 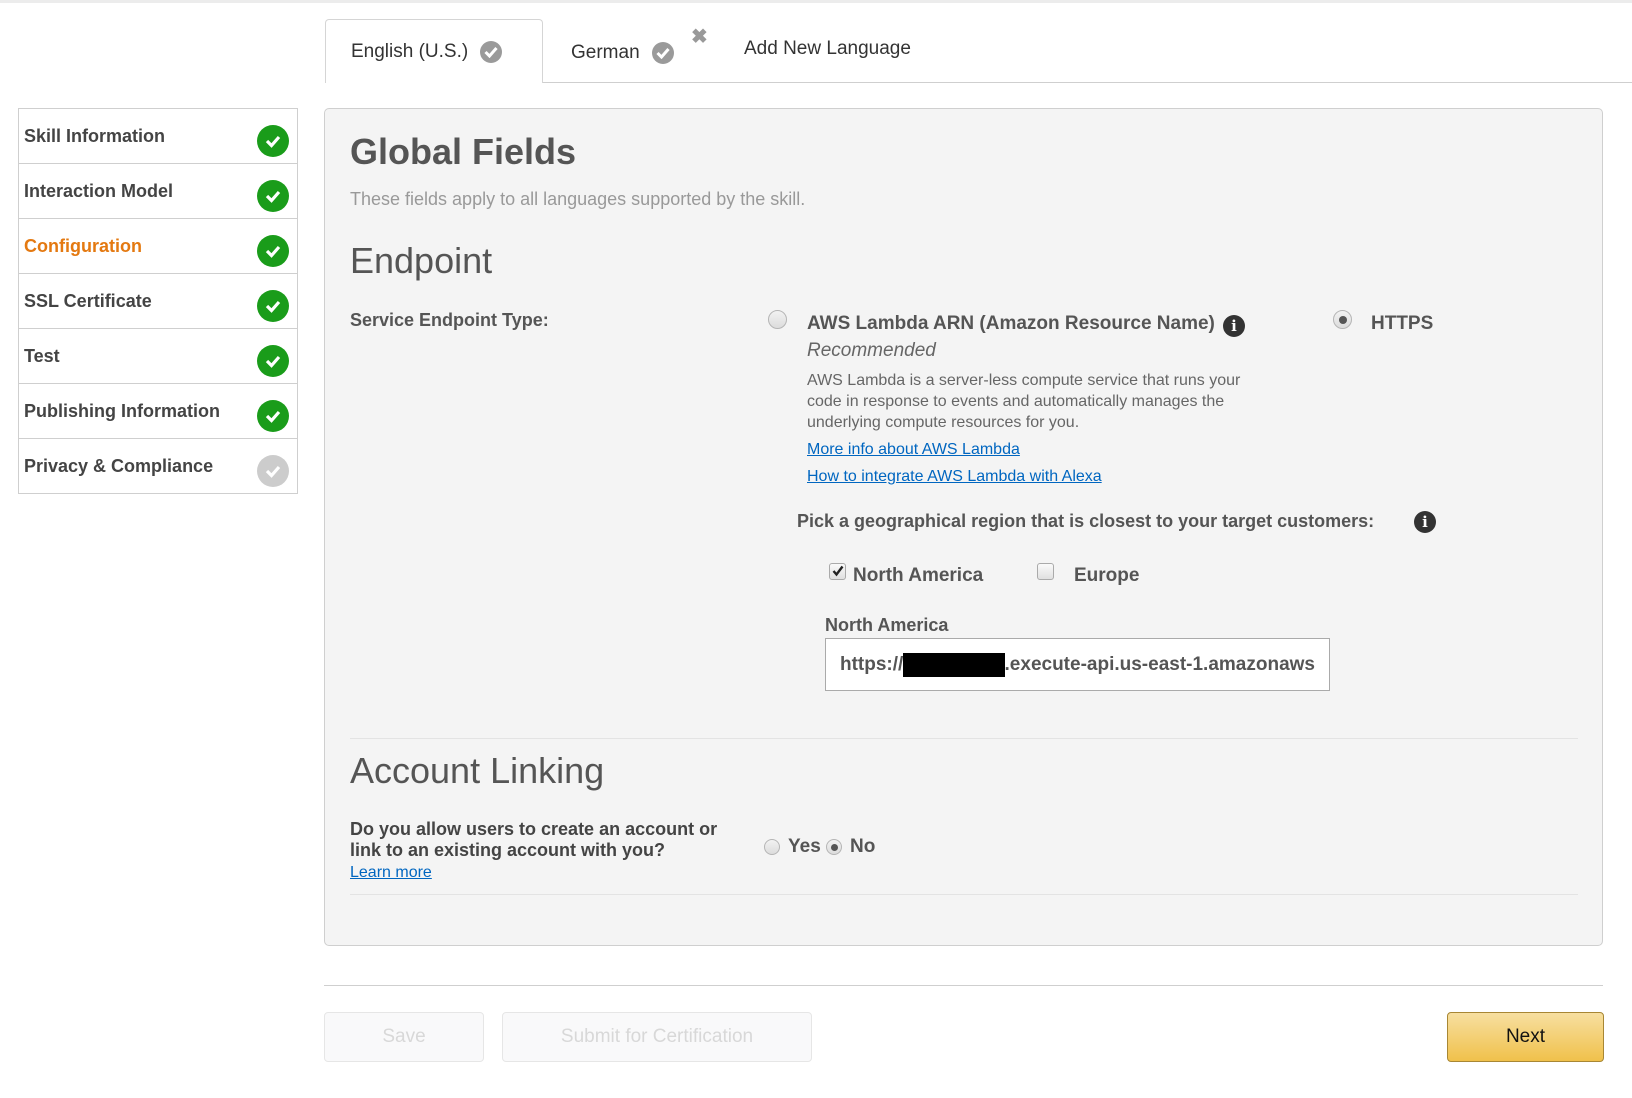 What do you see at coordinates (1107, 575) in the screenshot?
I see `europe-label: Europe` at bounding box center [1107, 575].